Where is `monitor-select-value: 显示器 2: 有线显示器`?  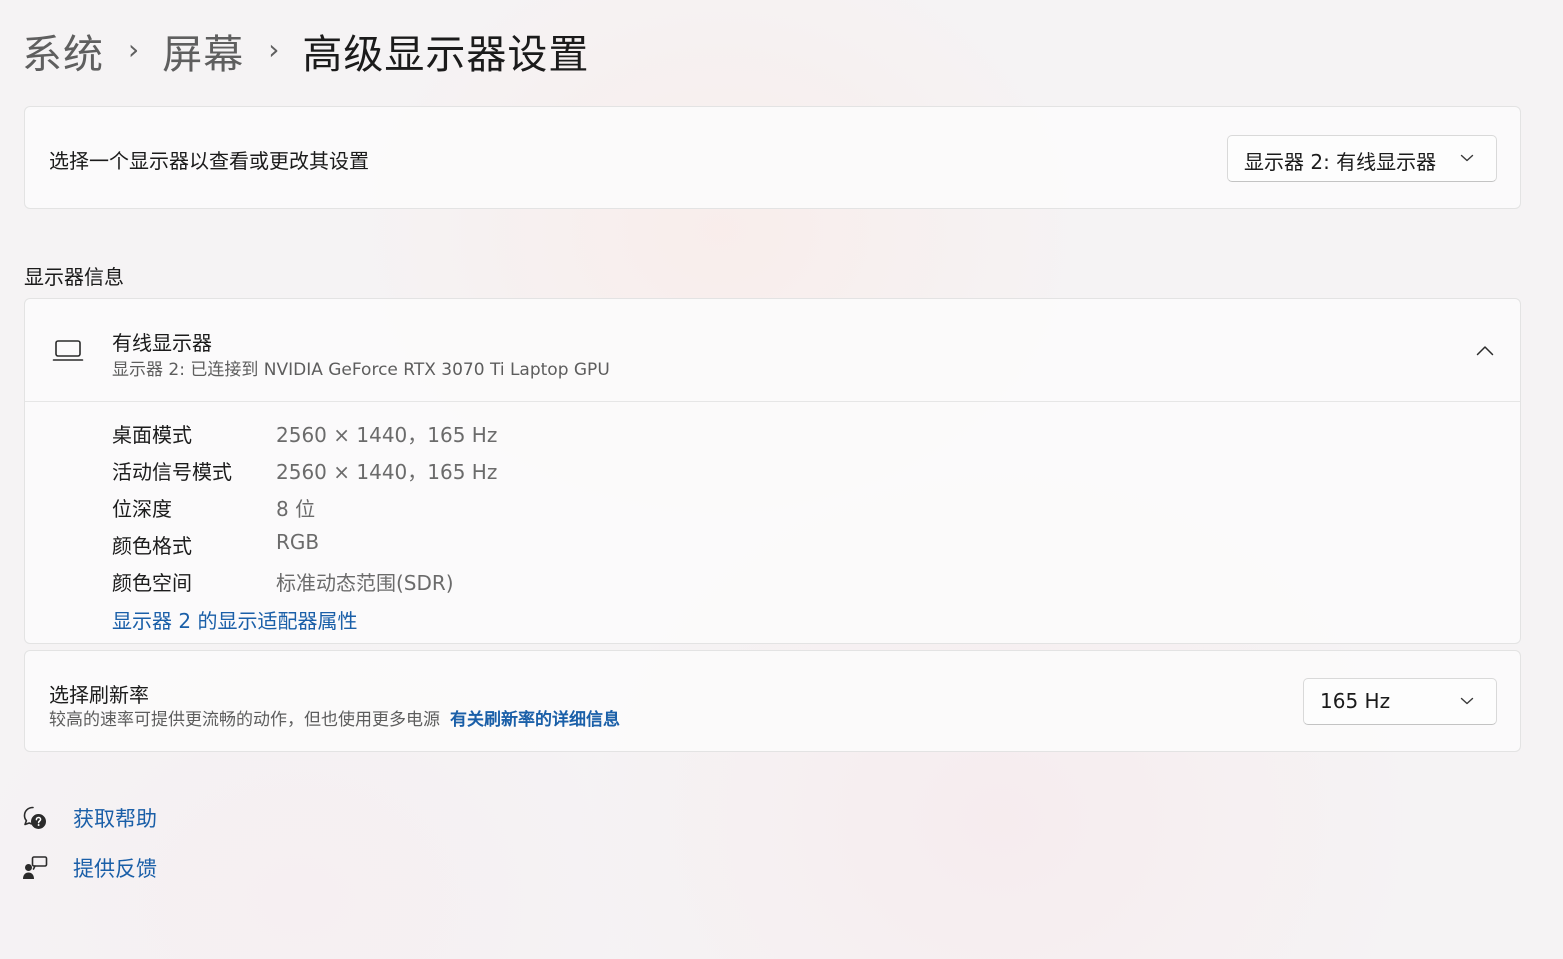
monitor-select-value: 显示器 2: 有线显示器 is located at coordinates (1340, 162).